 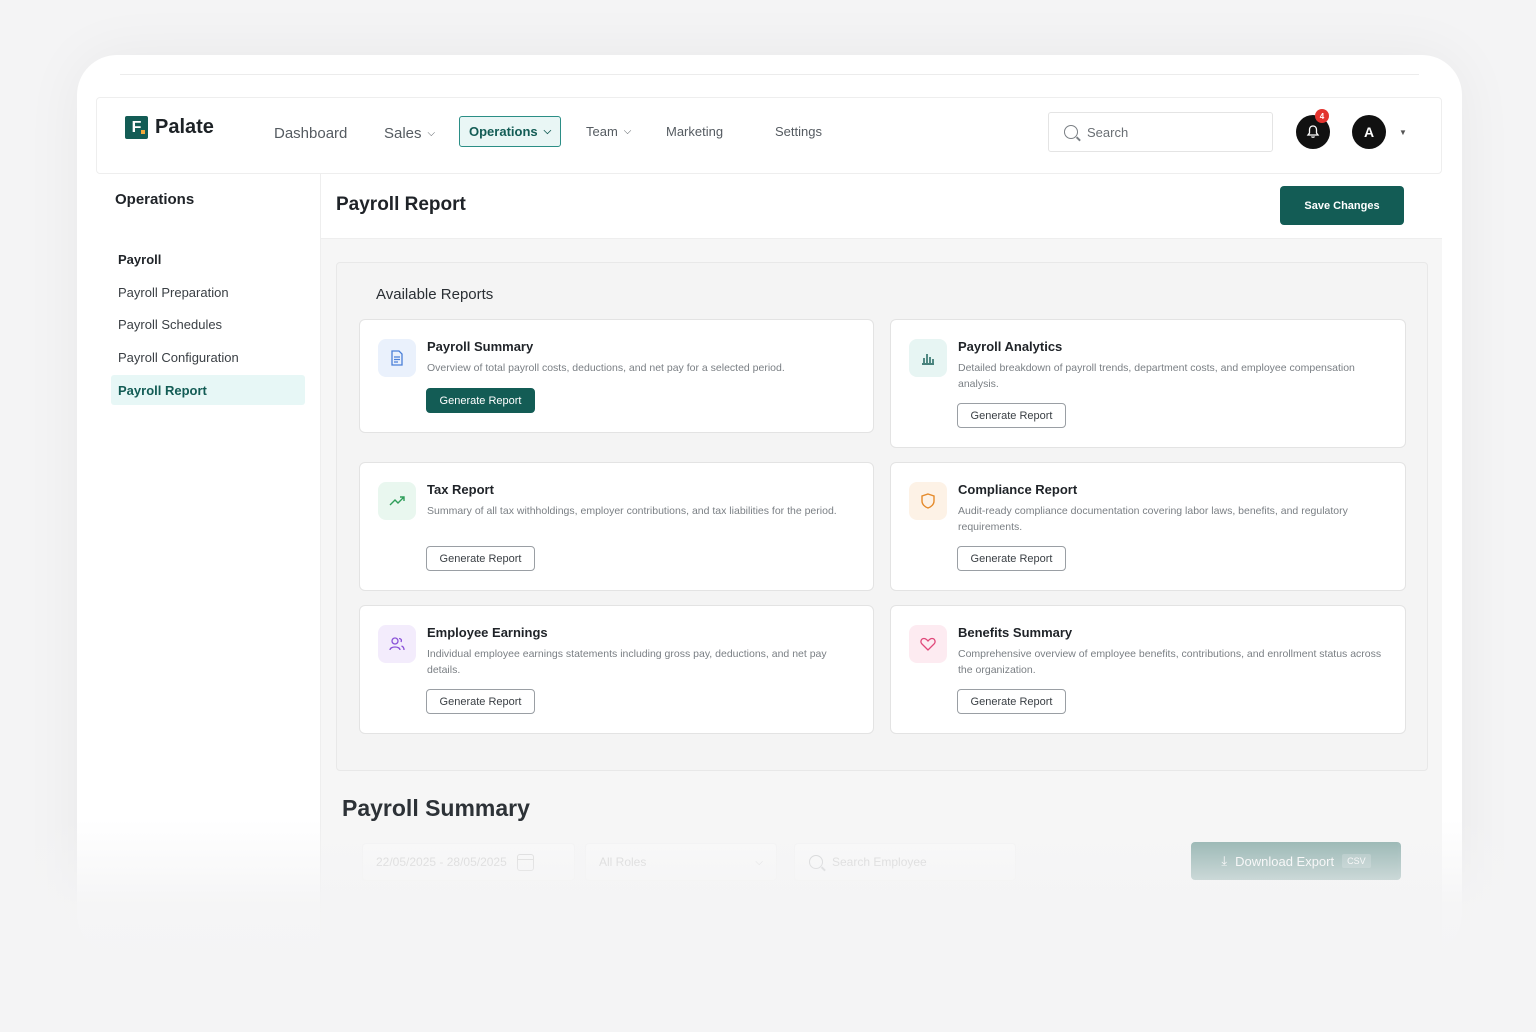 I want to click on nav-dashboard-label: Dashboard, so click(x=311, y=133).